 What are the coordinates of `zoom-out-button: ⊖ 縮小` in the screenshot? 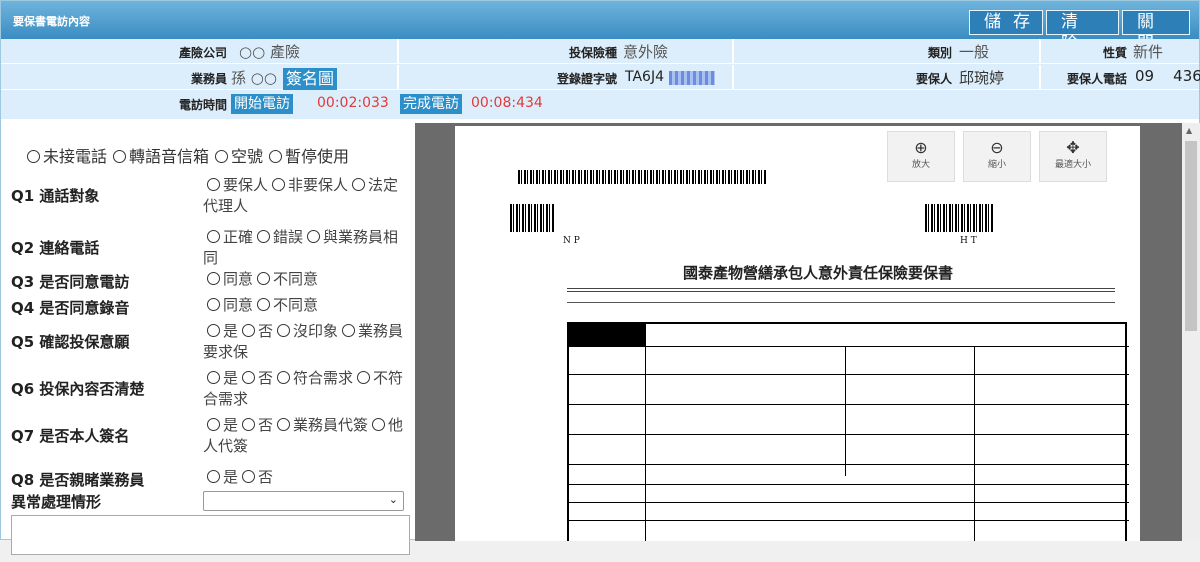 It's located at (997, 156).